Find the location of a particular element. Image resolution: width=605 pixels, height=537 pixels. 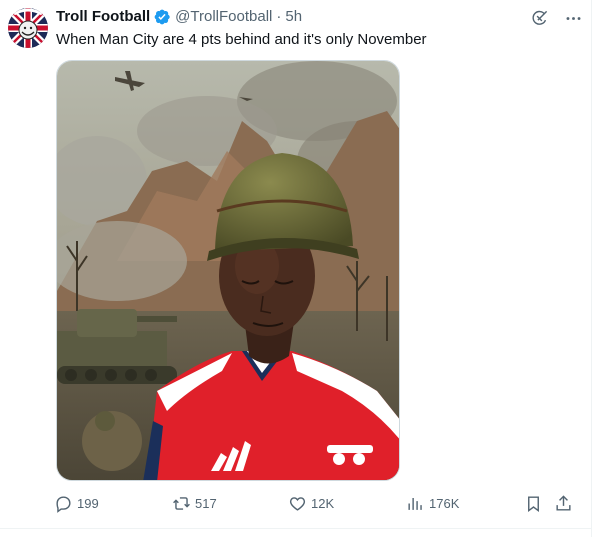

share-button is located at coordinates (563, 503).